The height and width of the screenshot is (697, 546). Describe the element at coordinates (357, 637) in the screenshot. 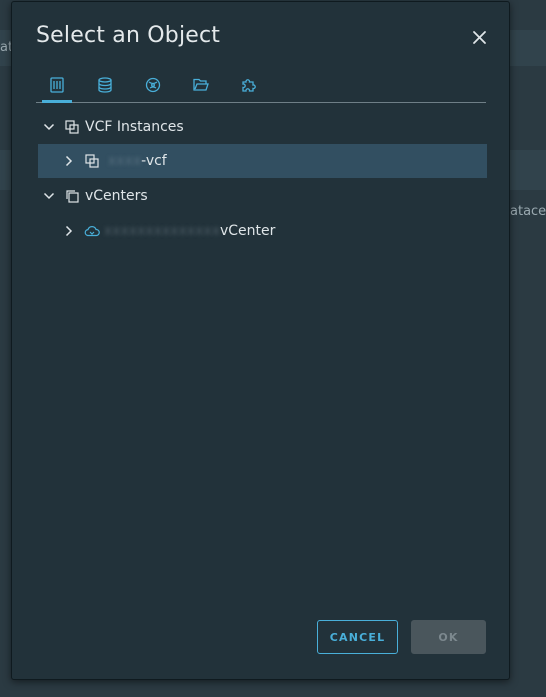

I see `cancel-button: CANCEL` at that location.